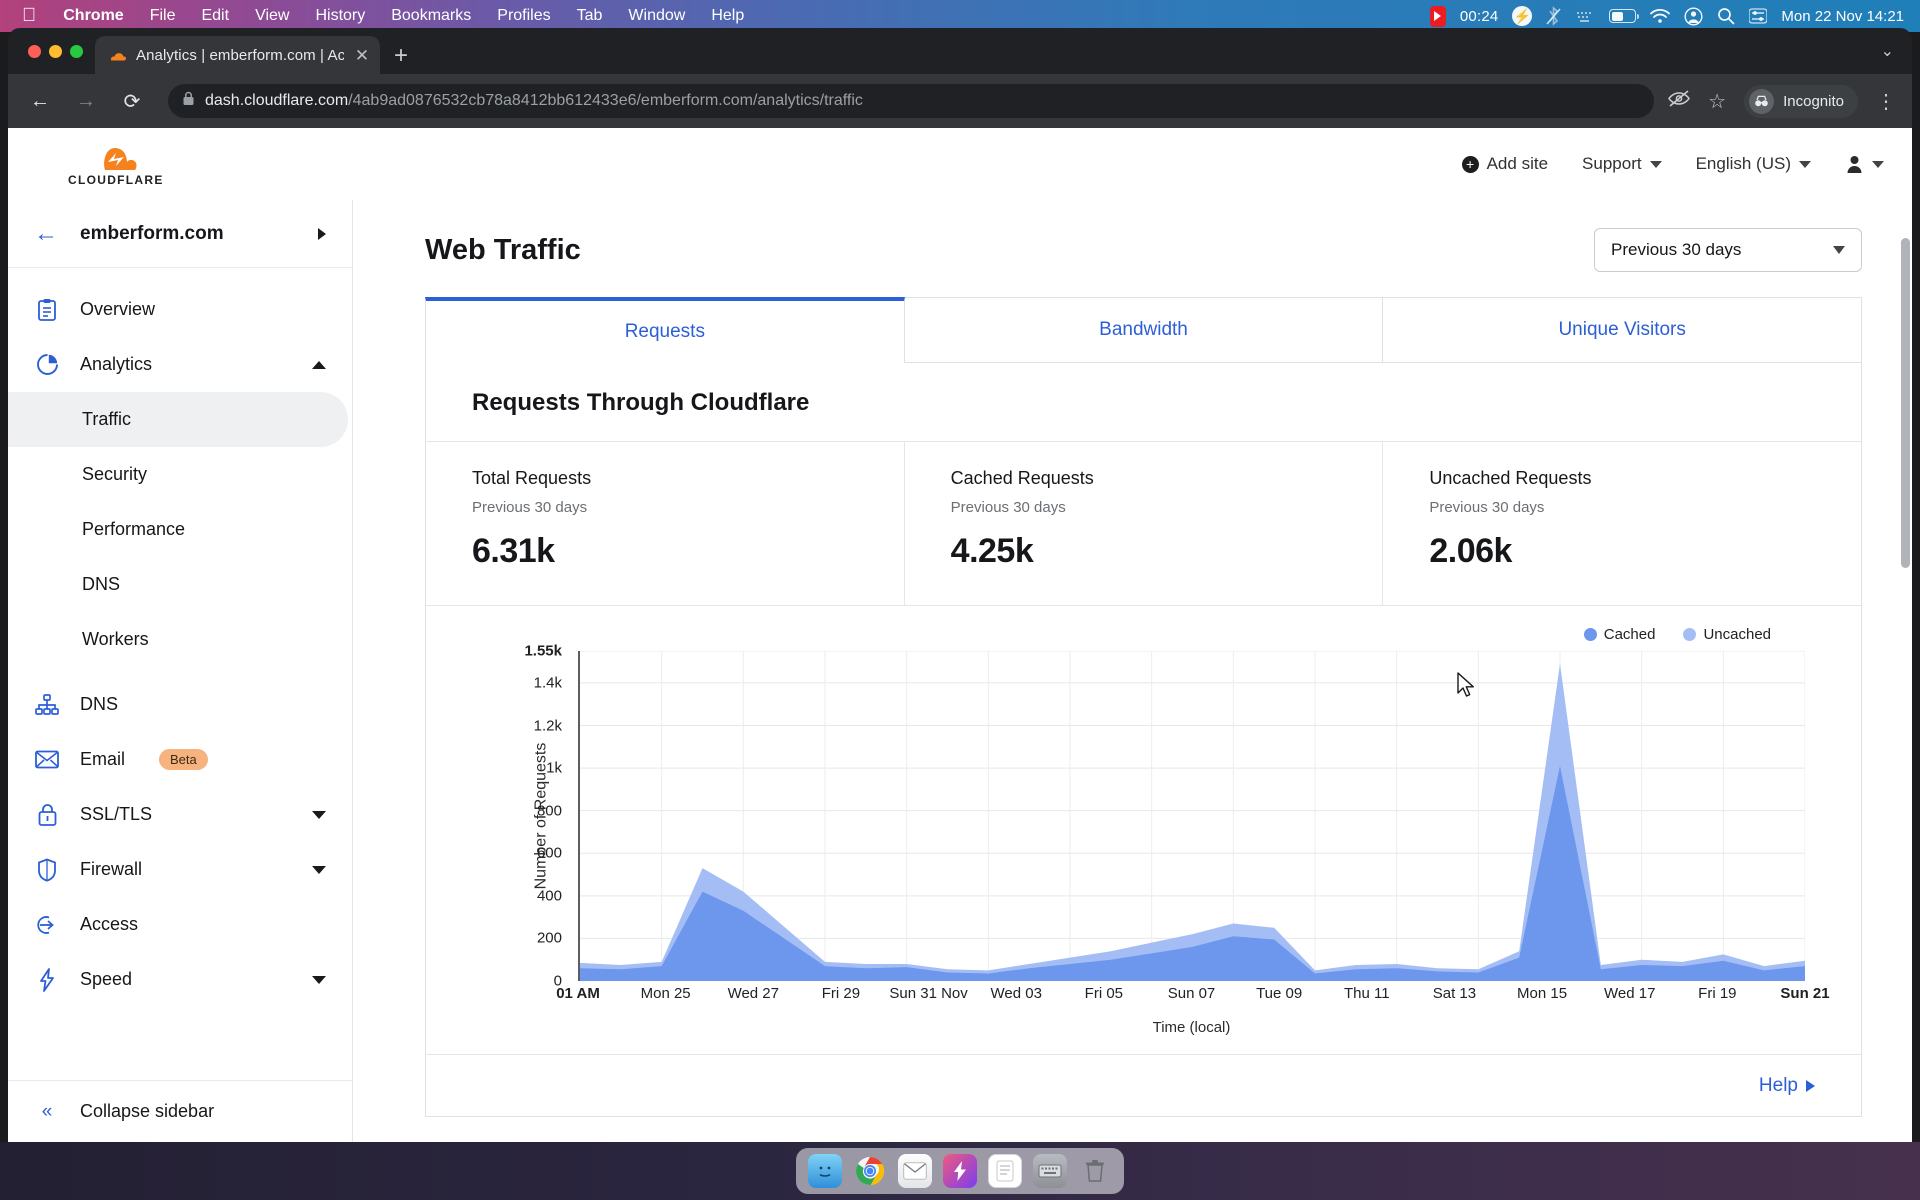  Describe the element at coordinates (103, 759) in the screenshot. I see `sidebar-item-label: Email` at that location.